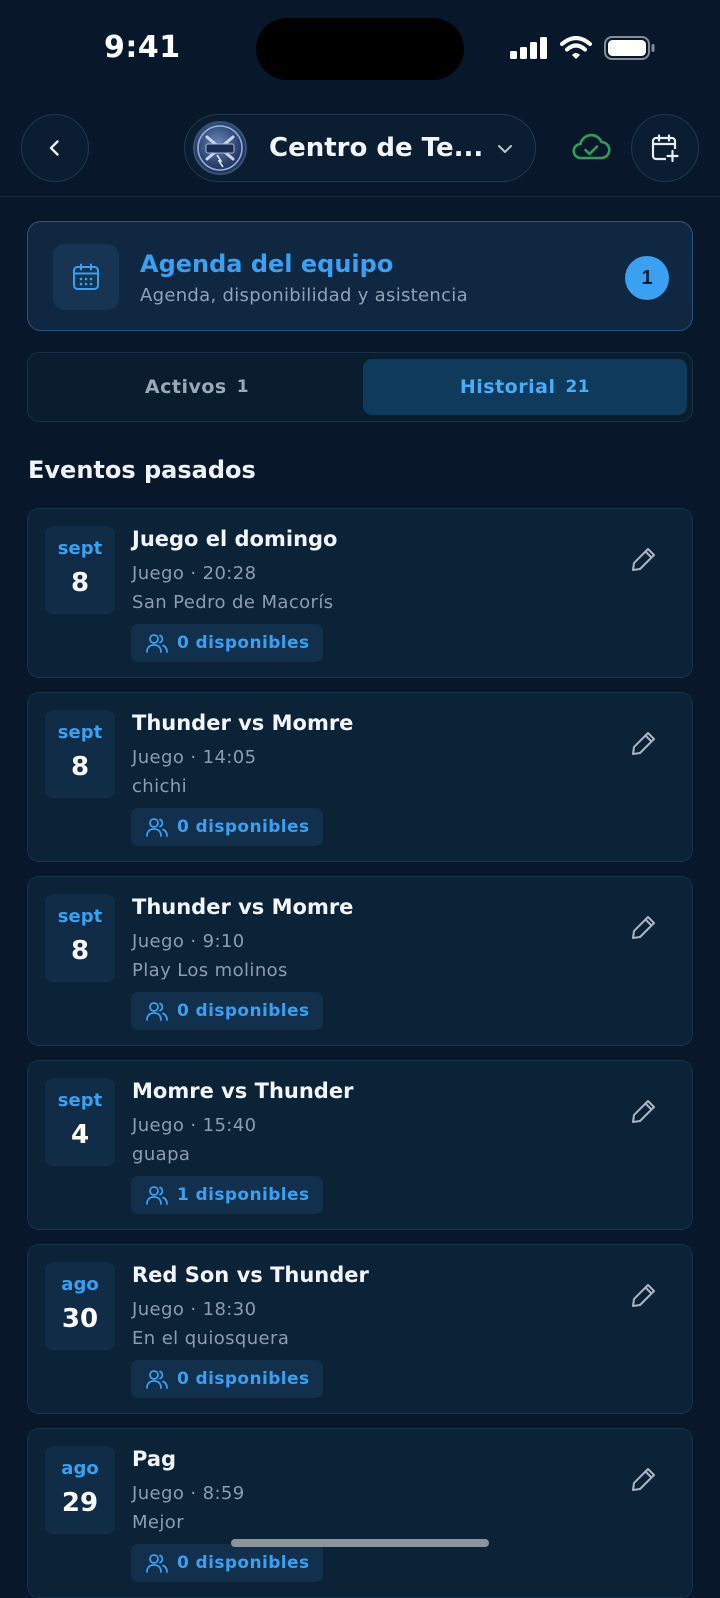 The image size is (720, 1598). I want to click on chevron-down-icon, so click(505, 149).